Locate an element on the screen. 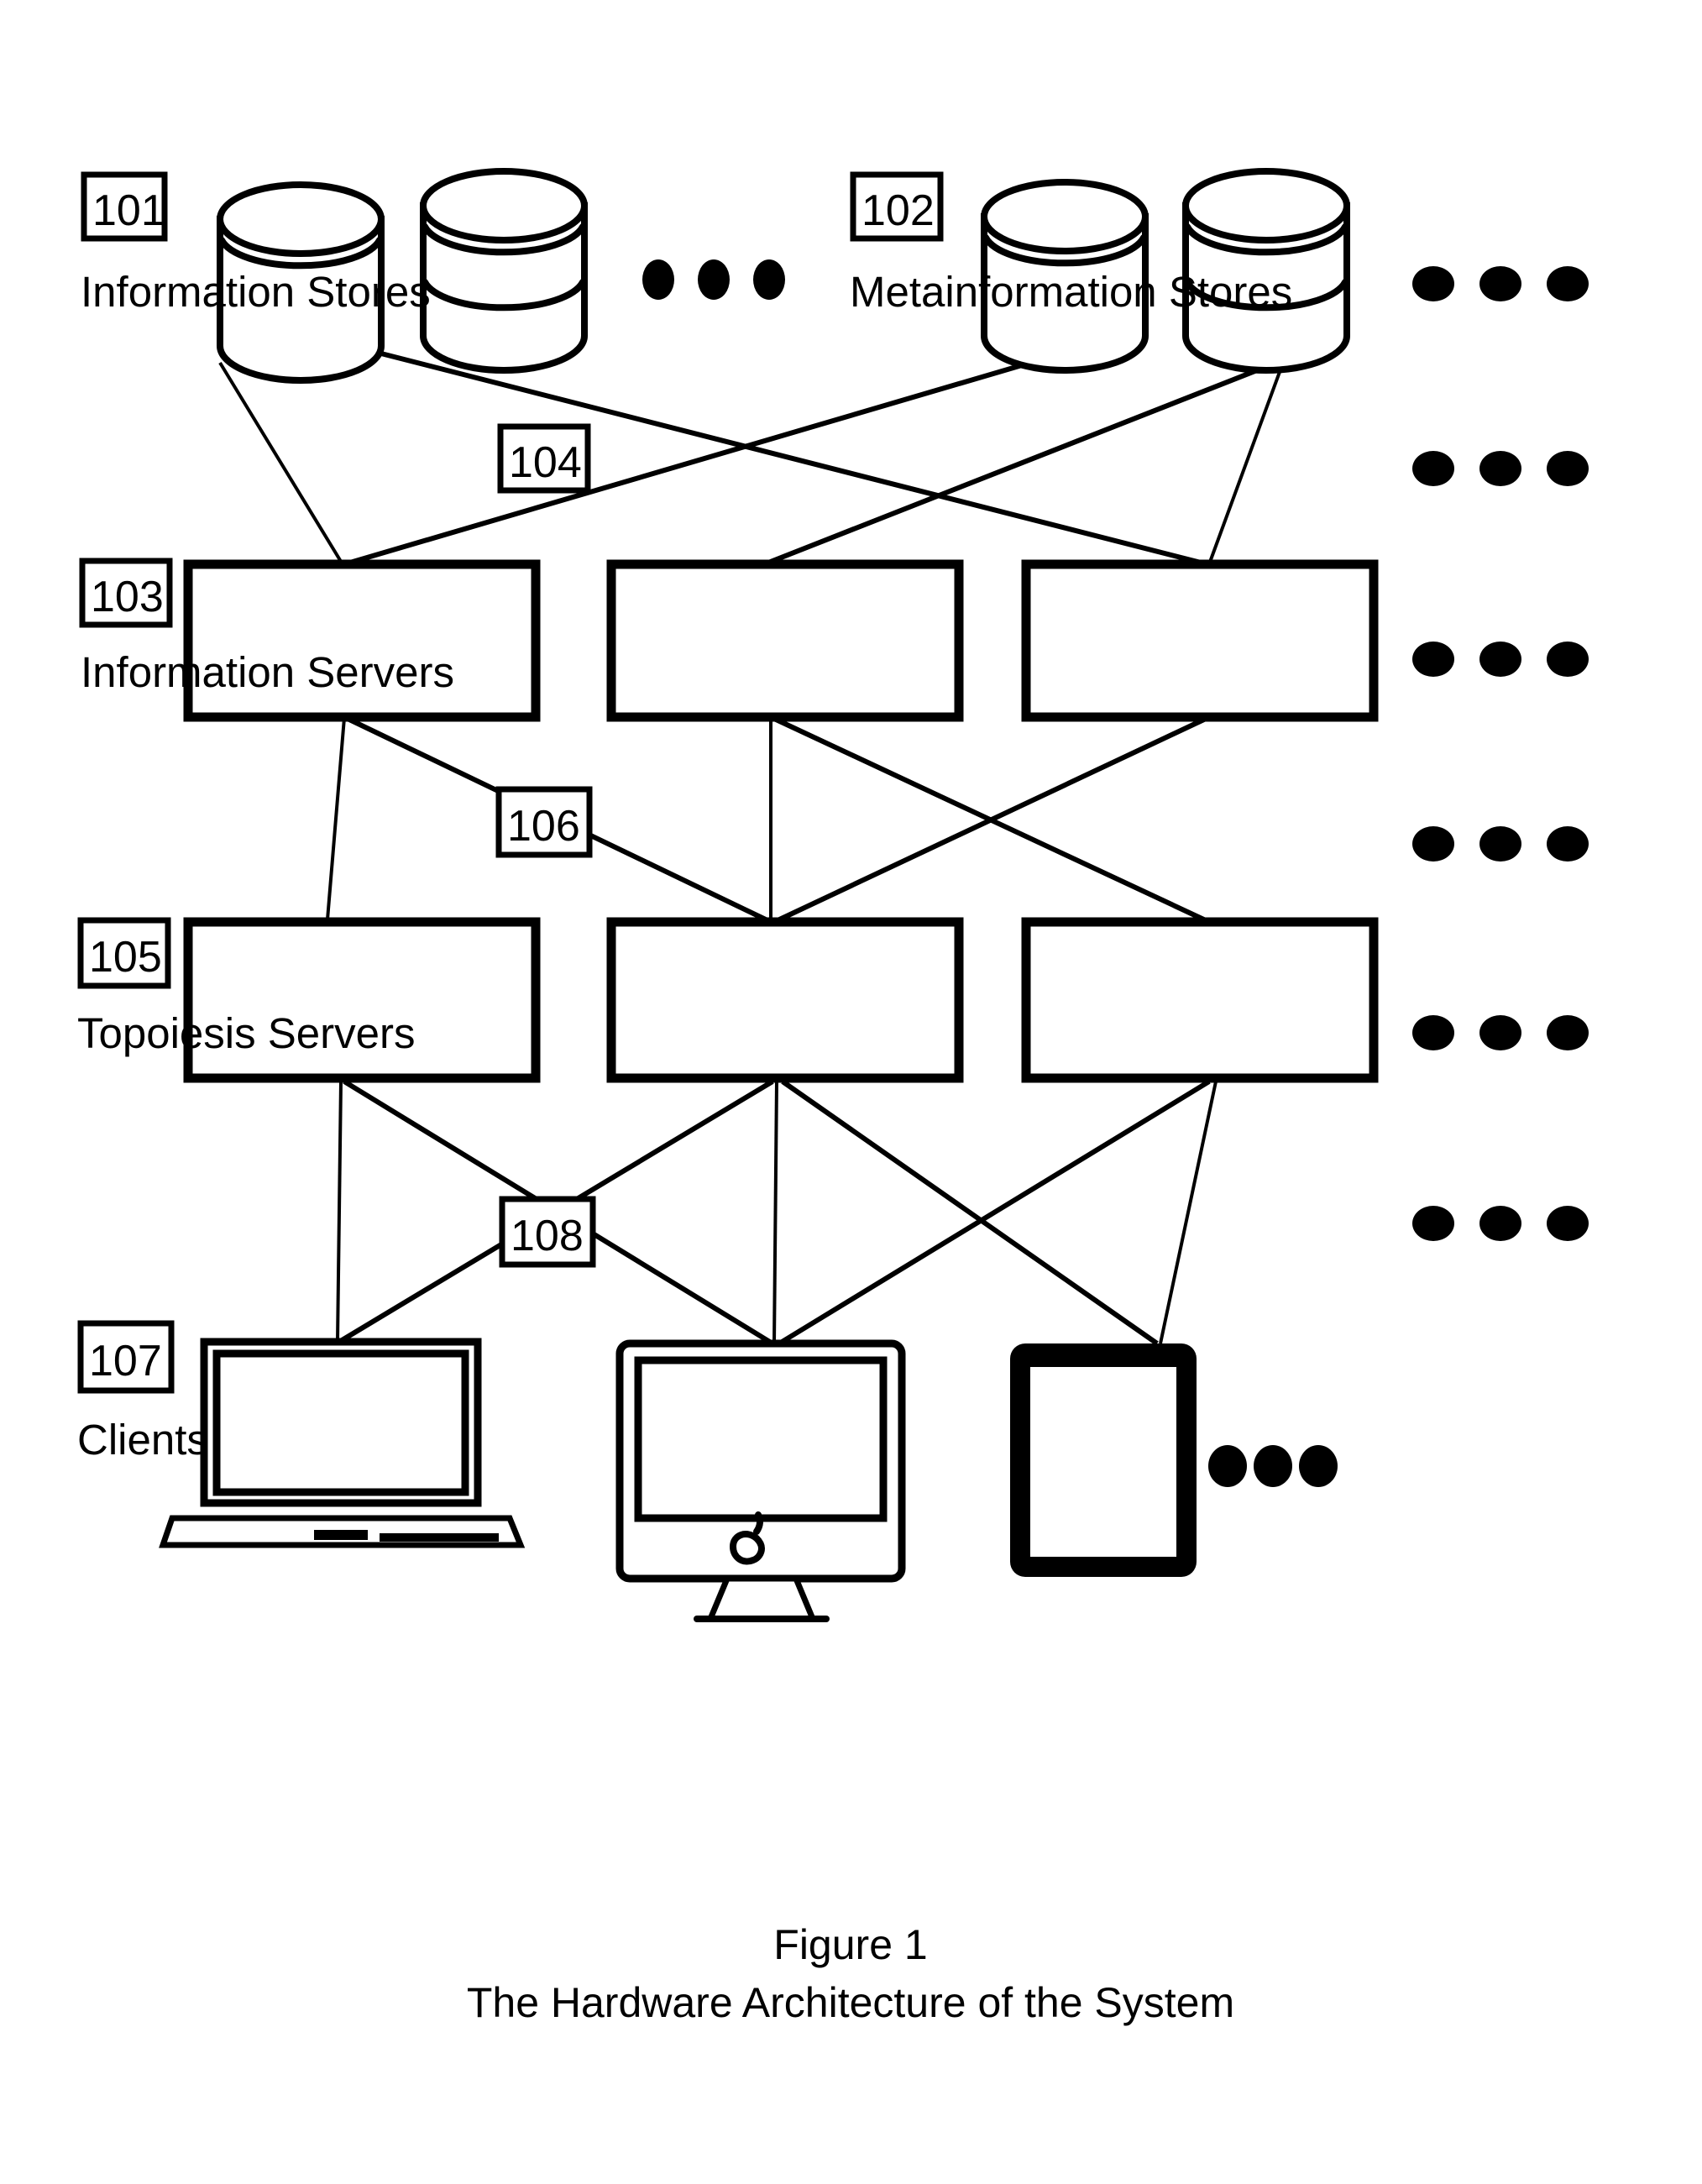 The image size is (1702, 2184). topoiesis-servers-label: Topoiesis Servers is located at coordinates (246, 1033).